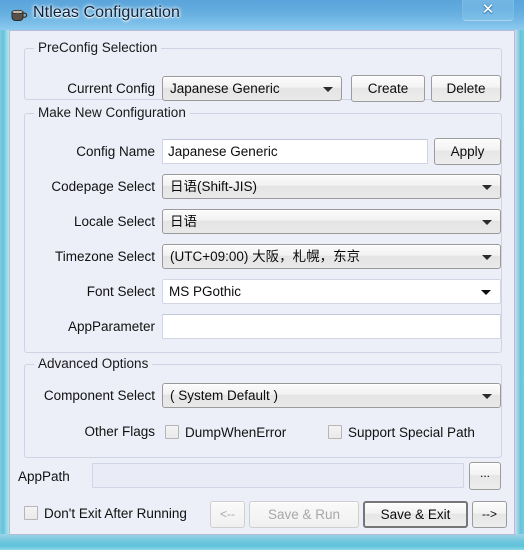  What do you see at coordinates (98, 47) in the screenshot?
I see `preconfig-group-title: PreConfig Selection` at bounding box center [98, 47].